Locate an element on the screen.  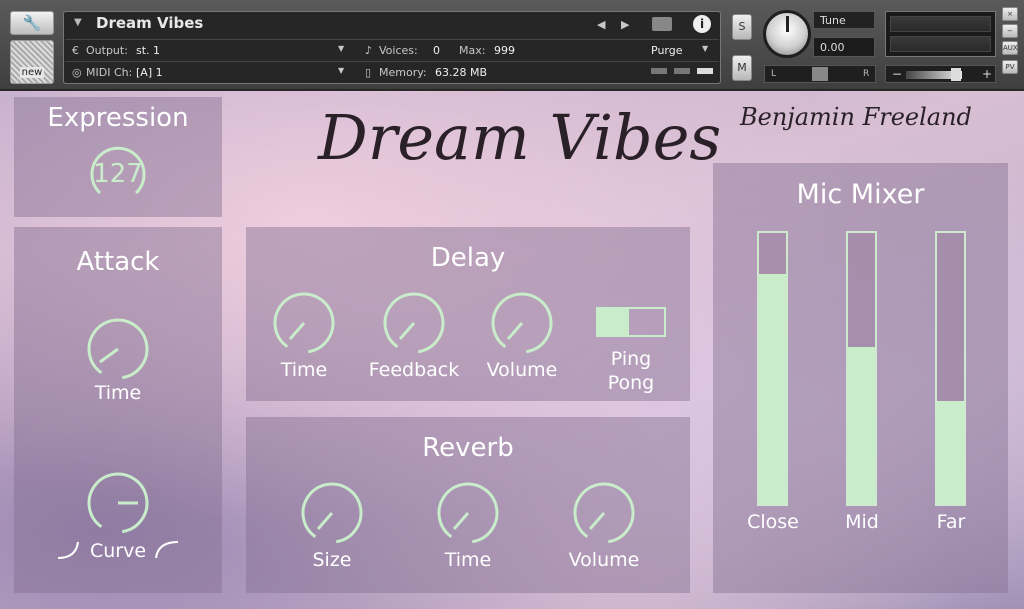
reverb-time-label: Time is located at coordinates (468, 560).